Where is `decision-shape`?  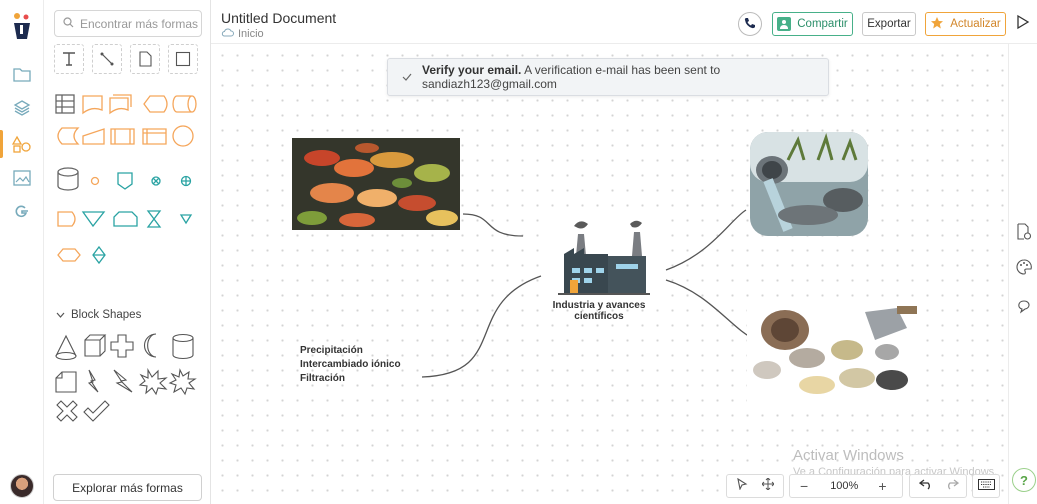
decision-shape is located at coordinates (99, 255).